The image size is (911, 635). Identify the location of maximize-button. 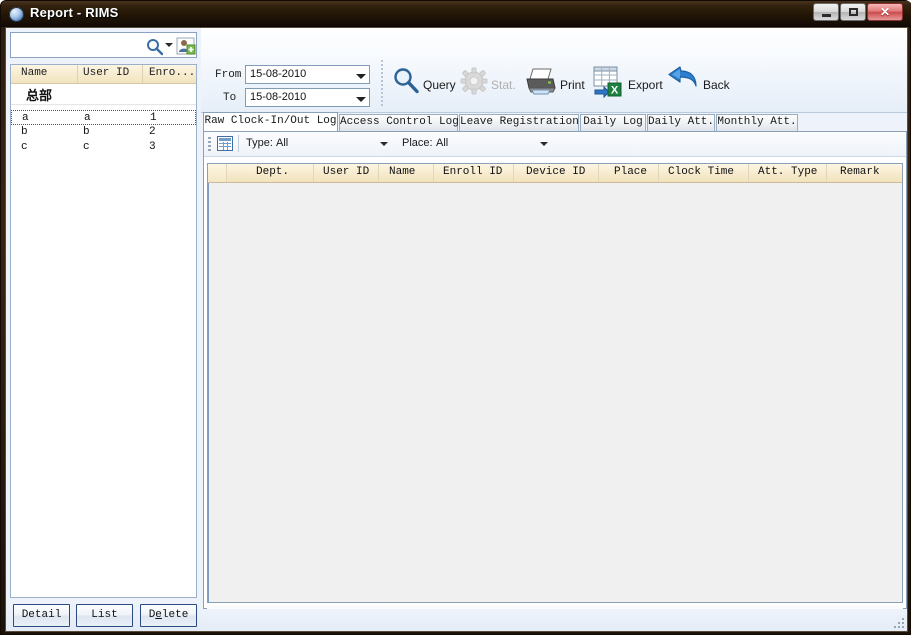
(853, 12).